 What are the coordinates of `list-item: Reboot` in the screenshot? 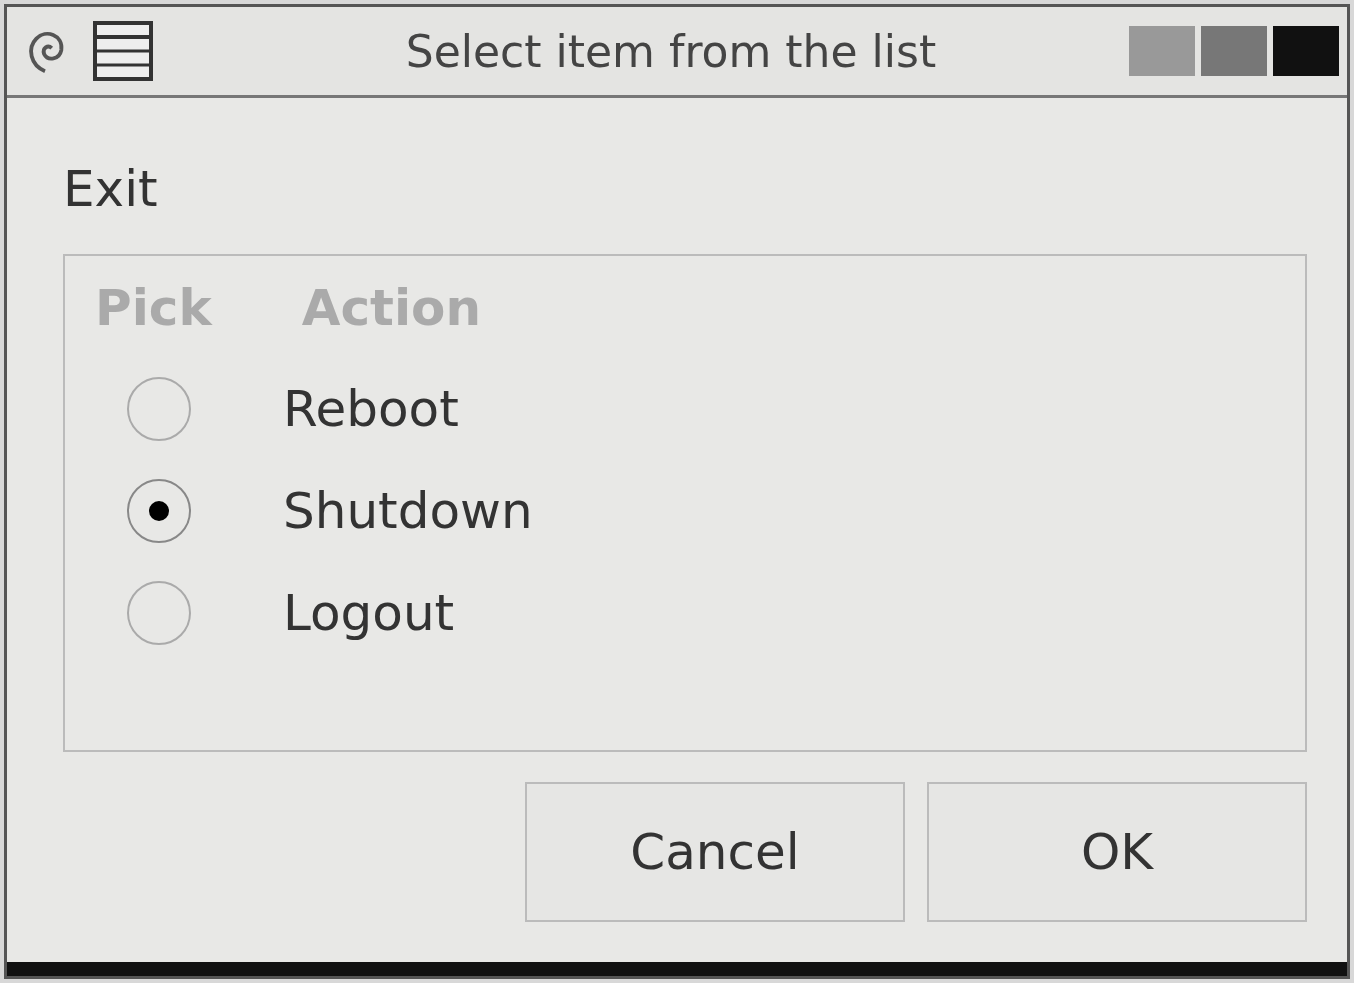 It's located at (371, 409).